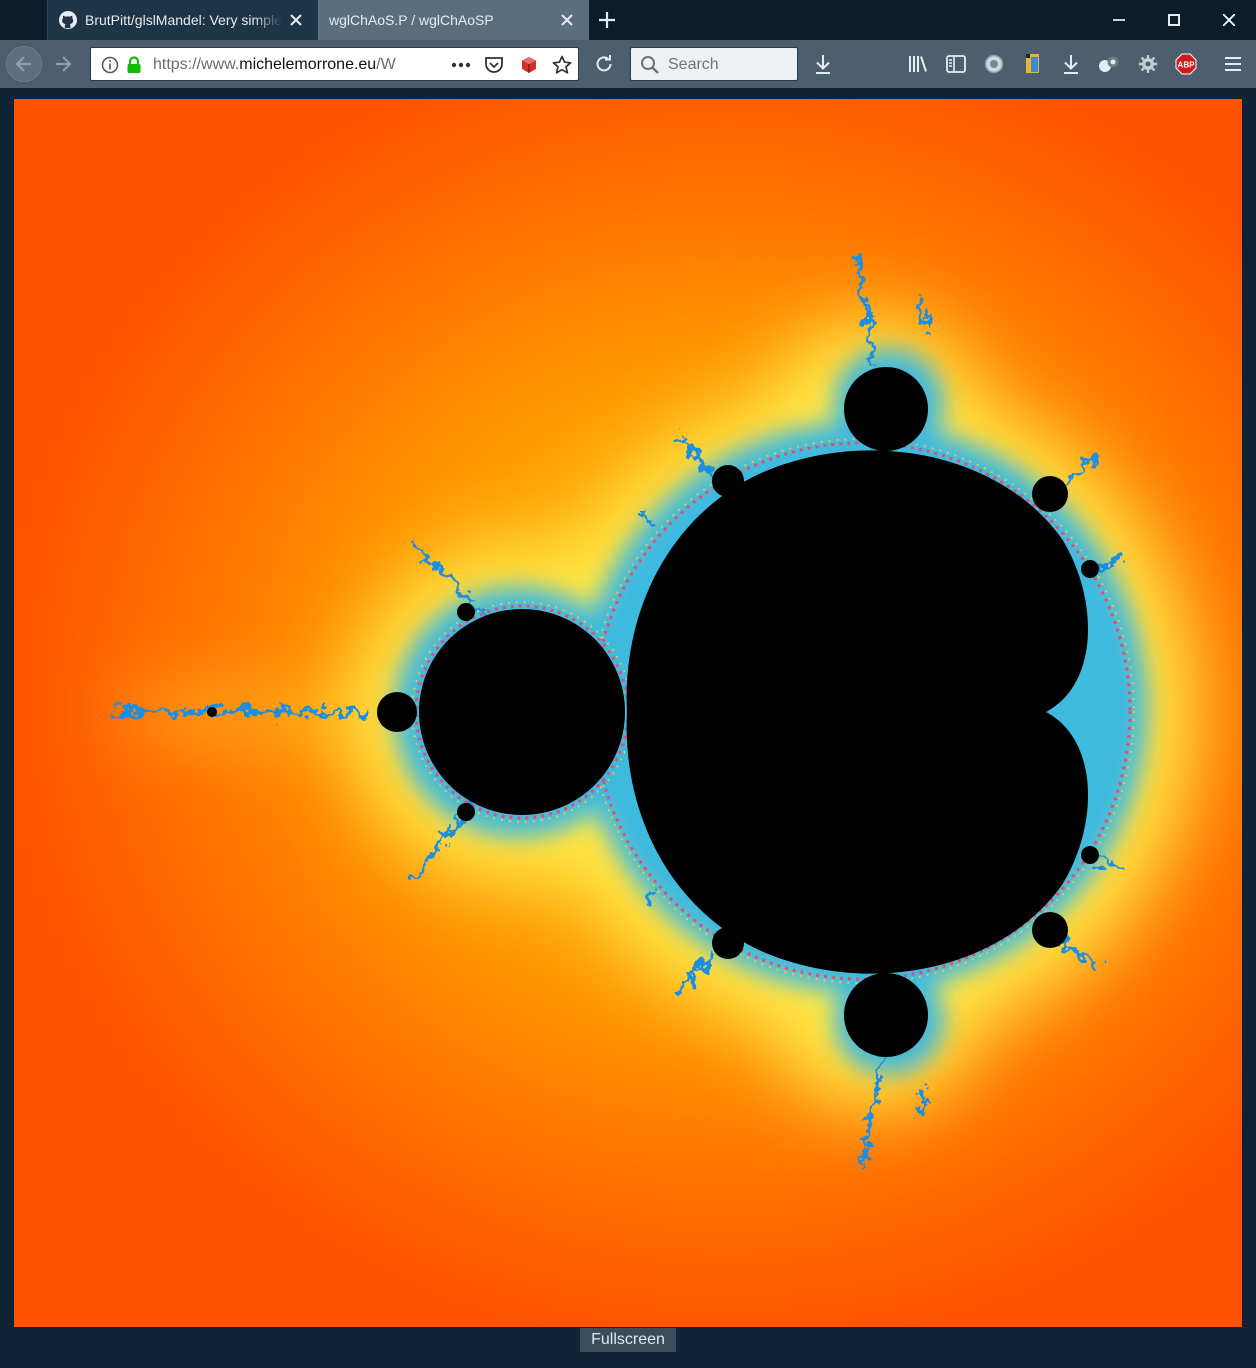 This screenshot has height=1368, width=1256. I want to click on forward-button, so click(63, 64).